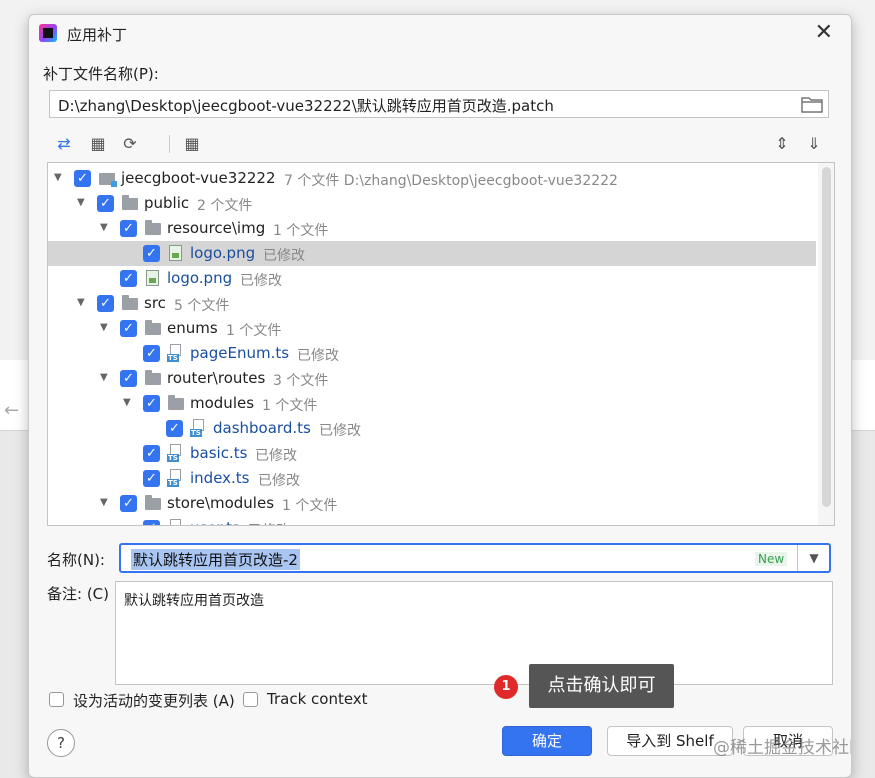 Image resolution: width=875 pixels, height=778 pixels. What do you see at coordinates (48, 33) in the screenshot?
I see `app-logo-icon` at bounding box center [48, 33].